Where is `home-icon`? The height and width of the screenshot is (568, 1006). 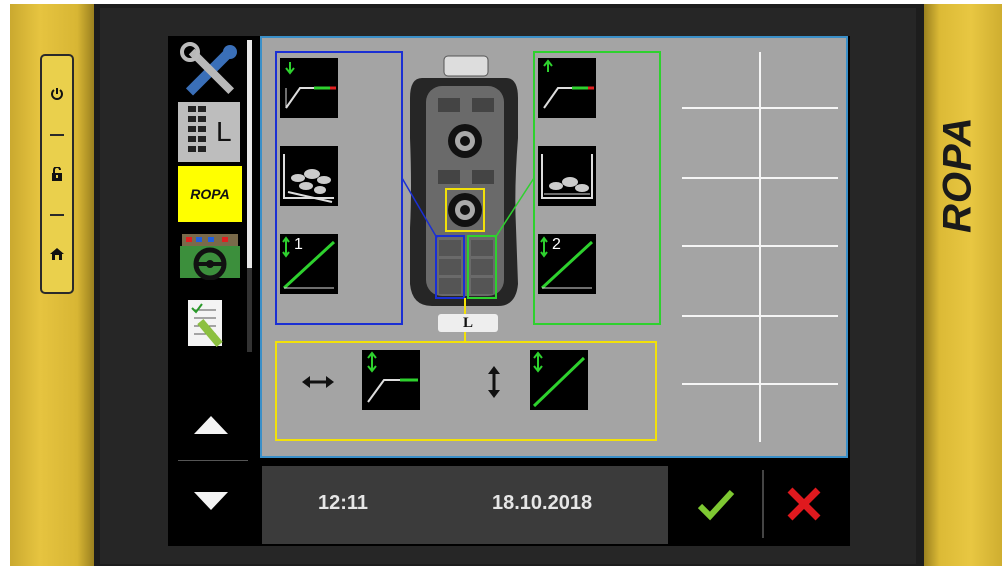 home-icon is located at coordinates (57, 254).